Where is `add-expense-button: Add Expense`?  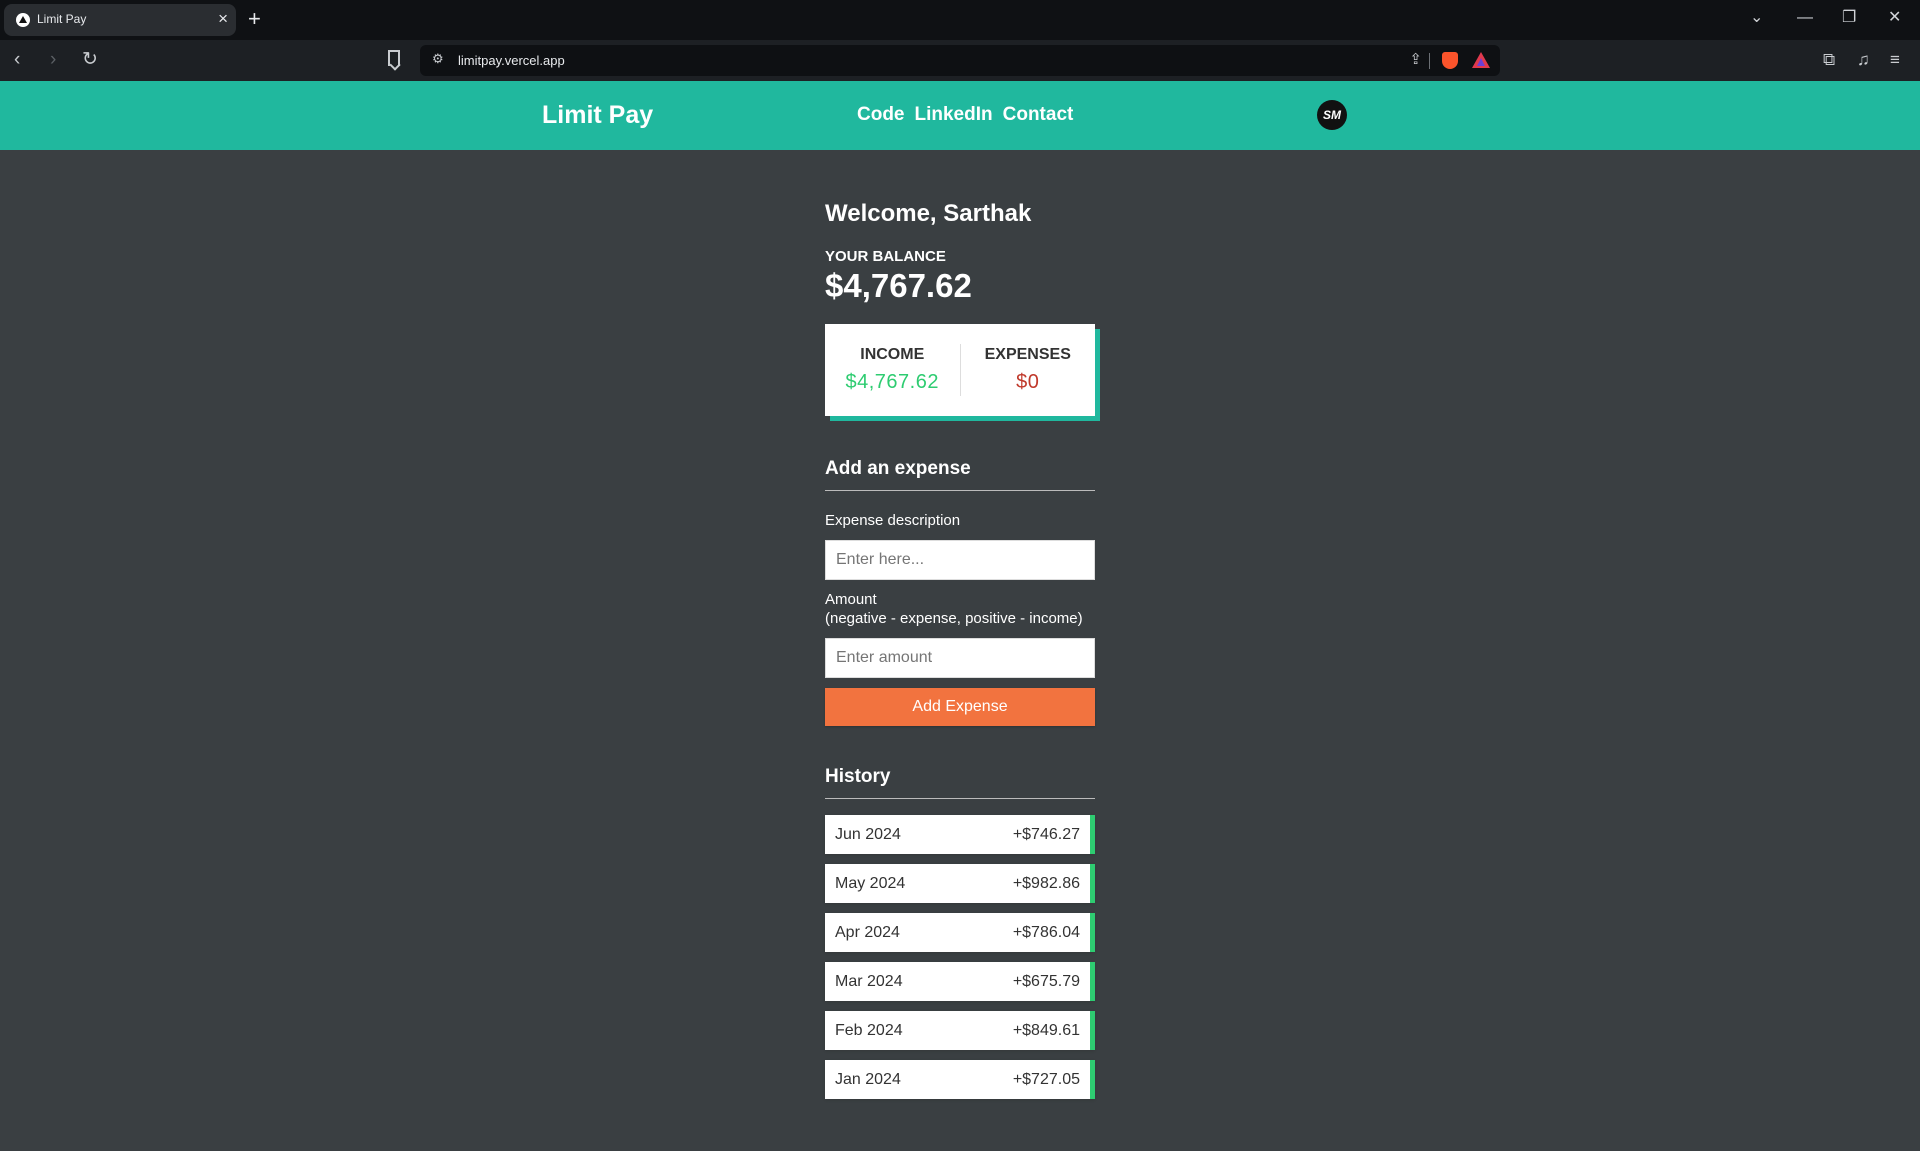 add-expense-button: Add Expense is located at coordinates (960, 707).